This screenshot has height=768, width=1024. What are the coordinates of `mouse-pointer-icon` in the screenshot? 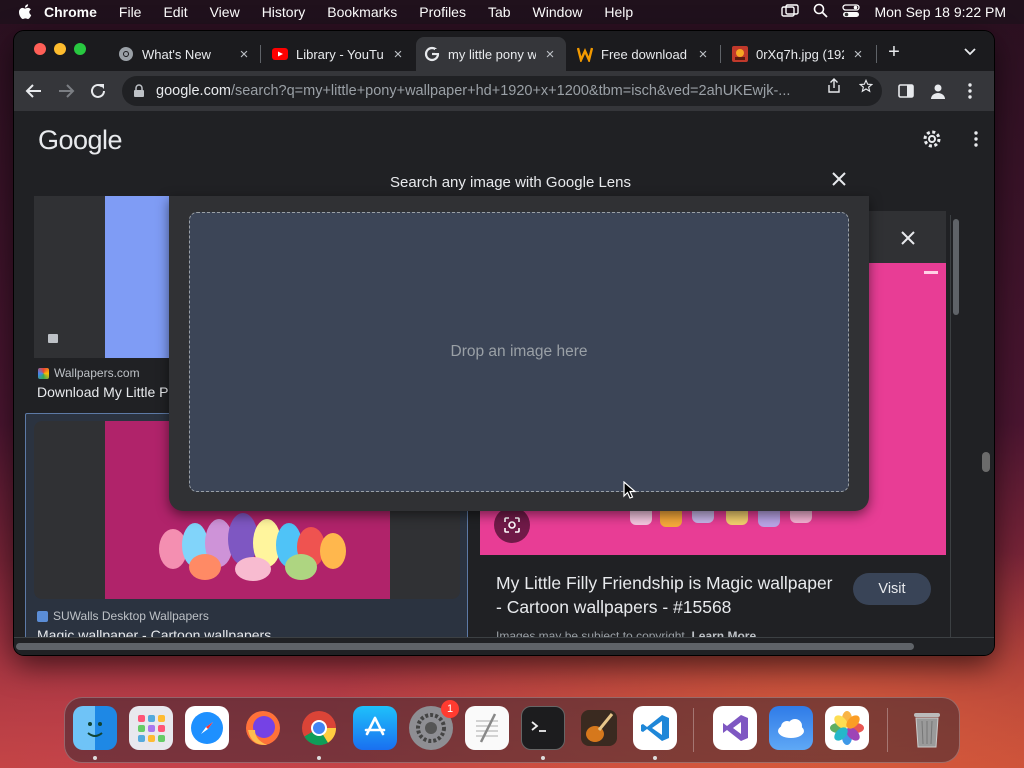 It's located at (630, 490).